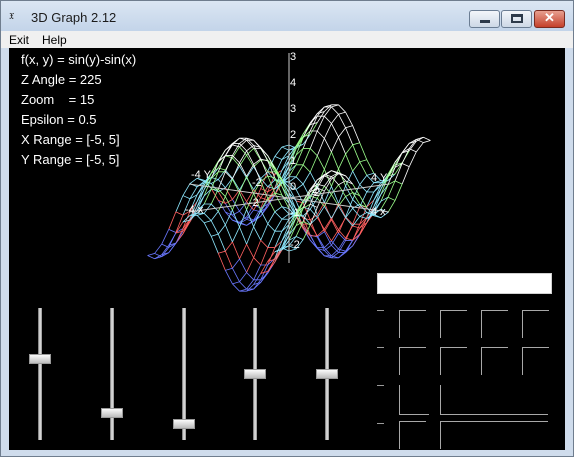  I want to click on z-tick-label: 3, so click(293, 57).